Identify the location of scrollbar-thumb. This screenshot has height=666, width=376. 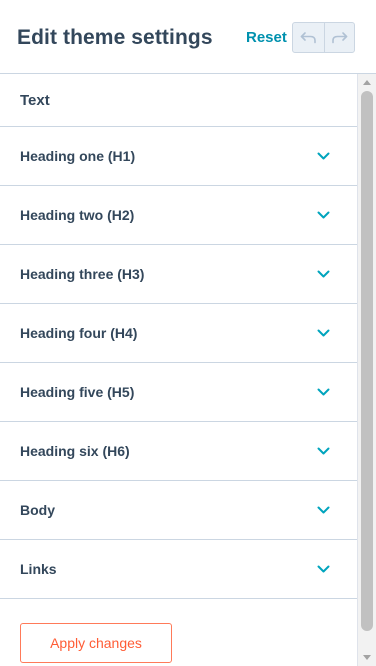
(367, 361).